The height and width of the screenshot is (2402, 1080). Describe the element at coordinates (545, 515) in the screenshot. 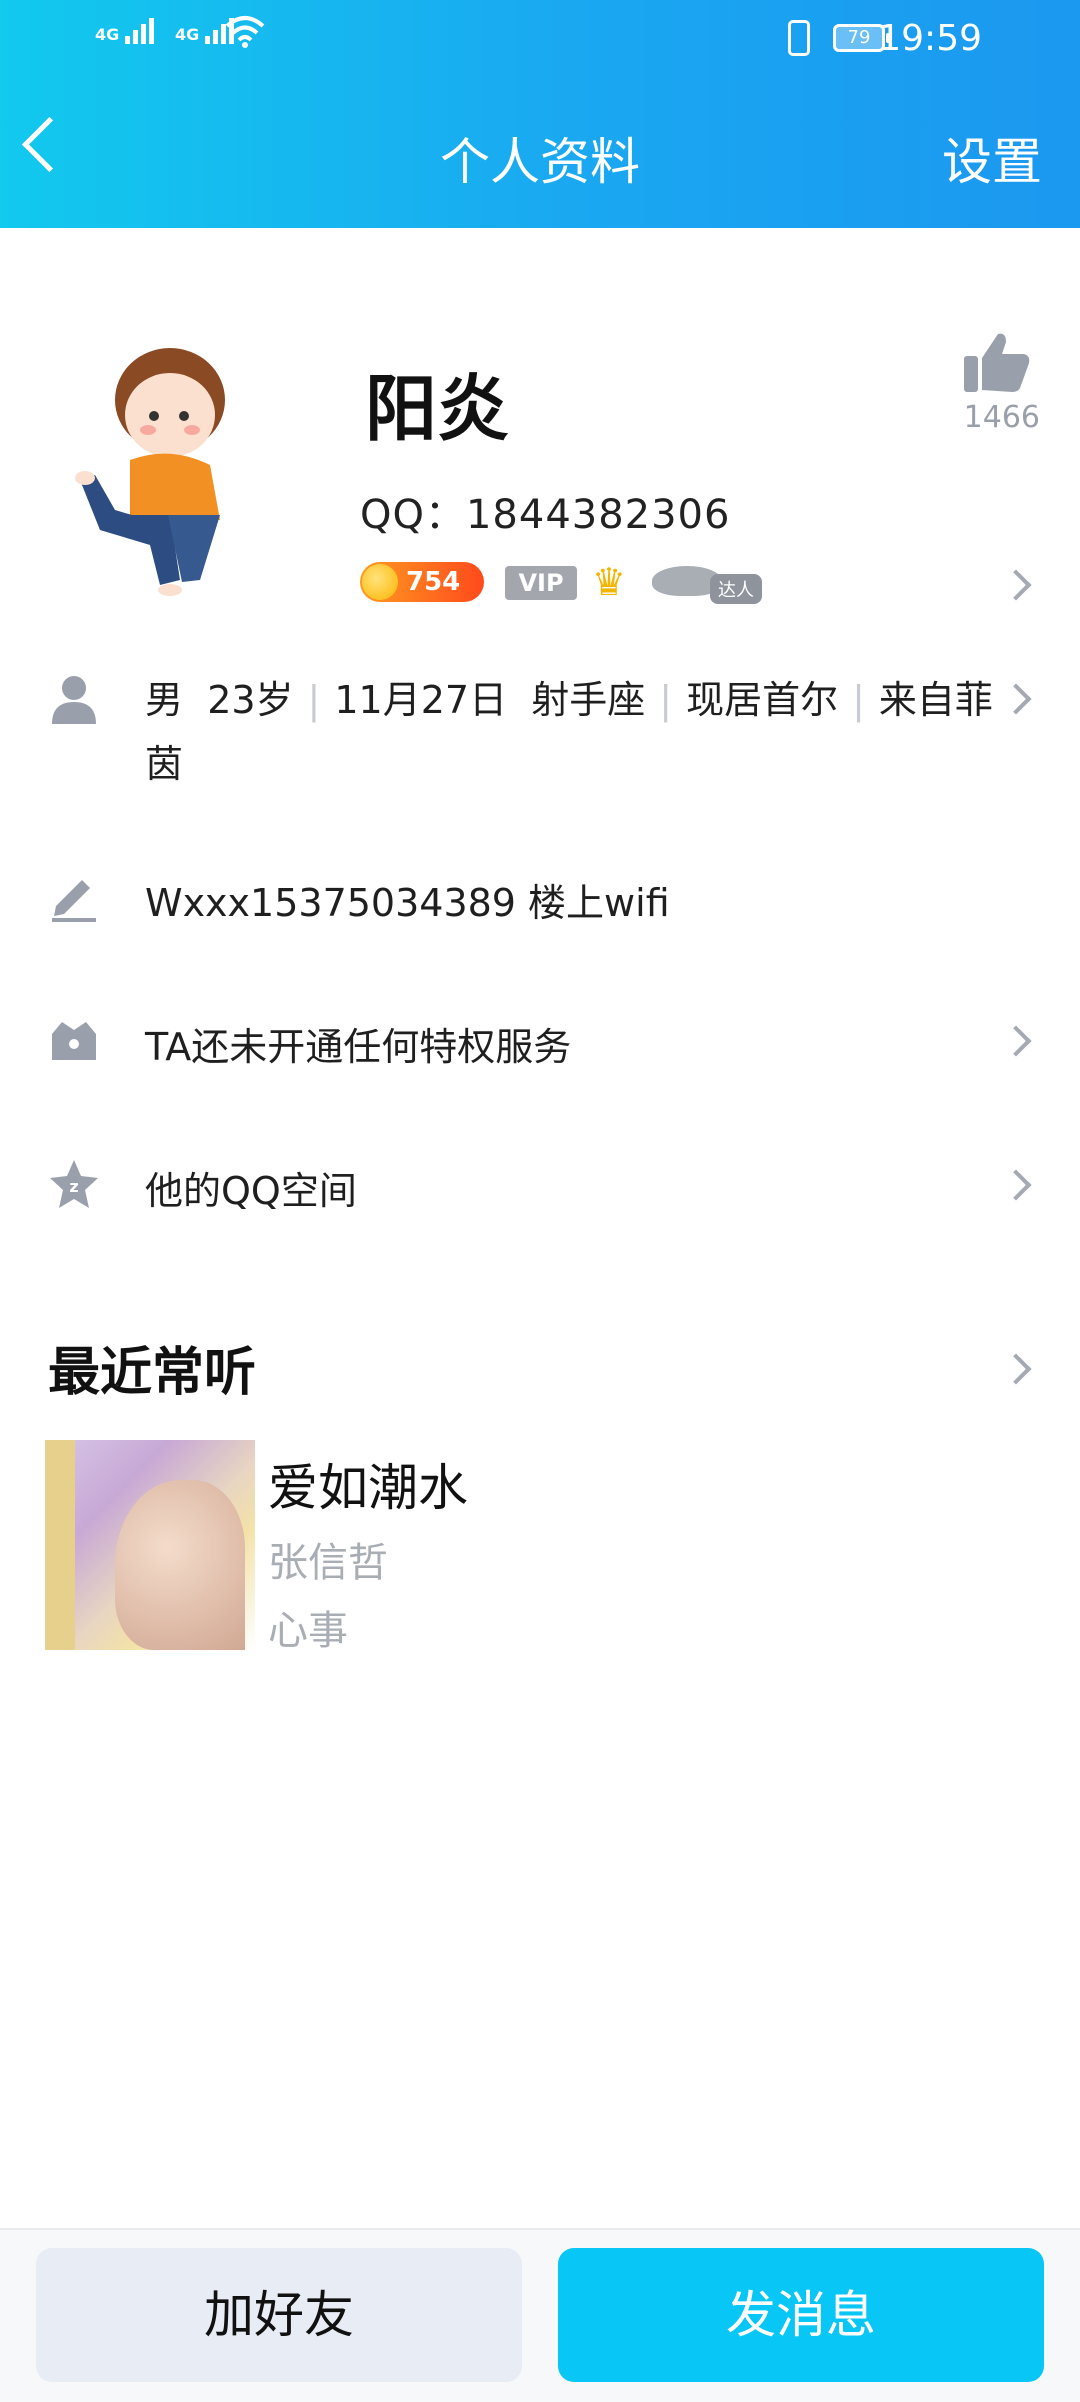

I see `qq-number: QQ：1844382306` at that location.